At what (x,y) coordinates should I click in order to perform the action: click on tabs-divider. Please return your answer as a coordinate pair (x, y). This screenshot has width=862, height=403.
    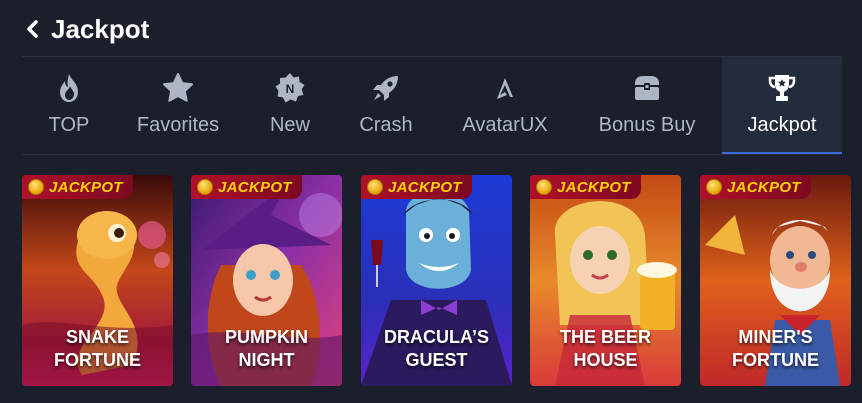
    Looking at the image, I should click on (432, 154).